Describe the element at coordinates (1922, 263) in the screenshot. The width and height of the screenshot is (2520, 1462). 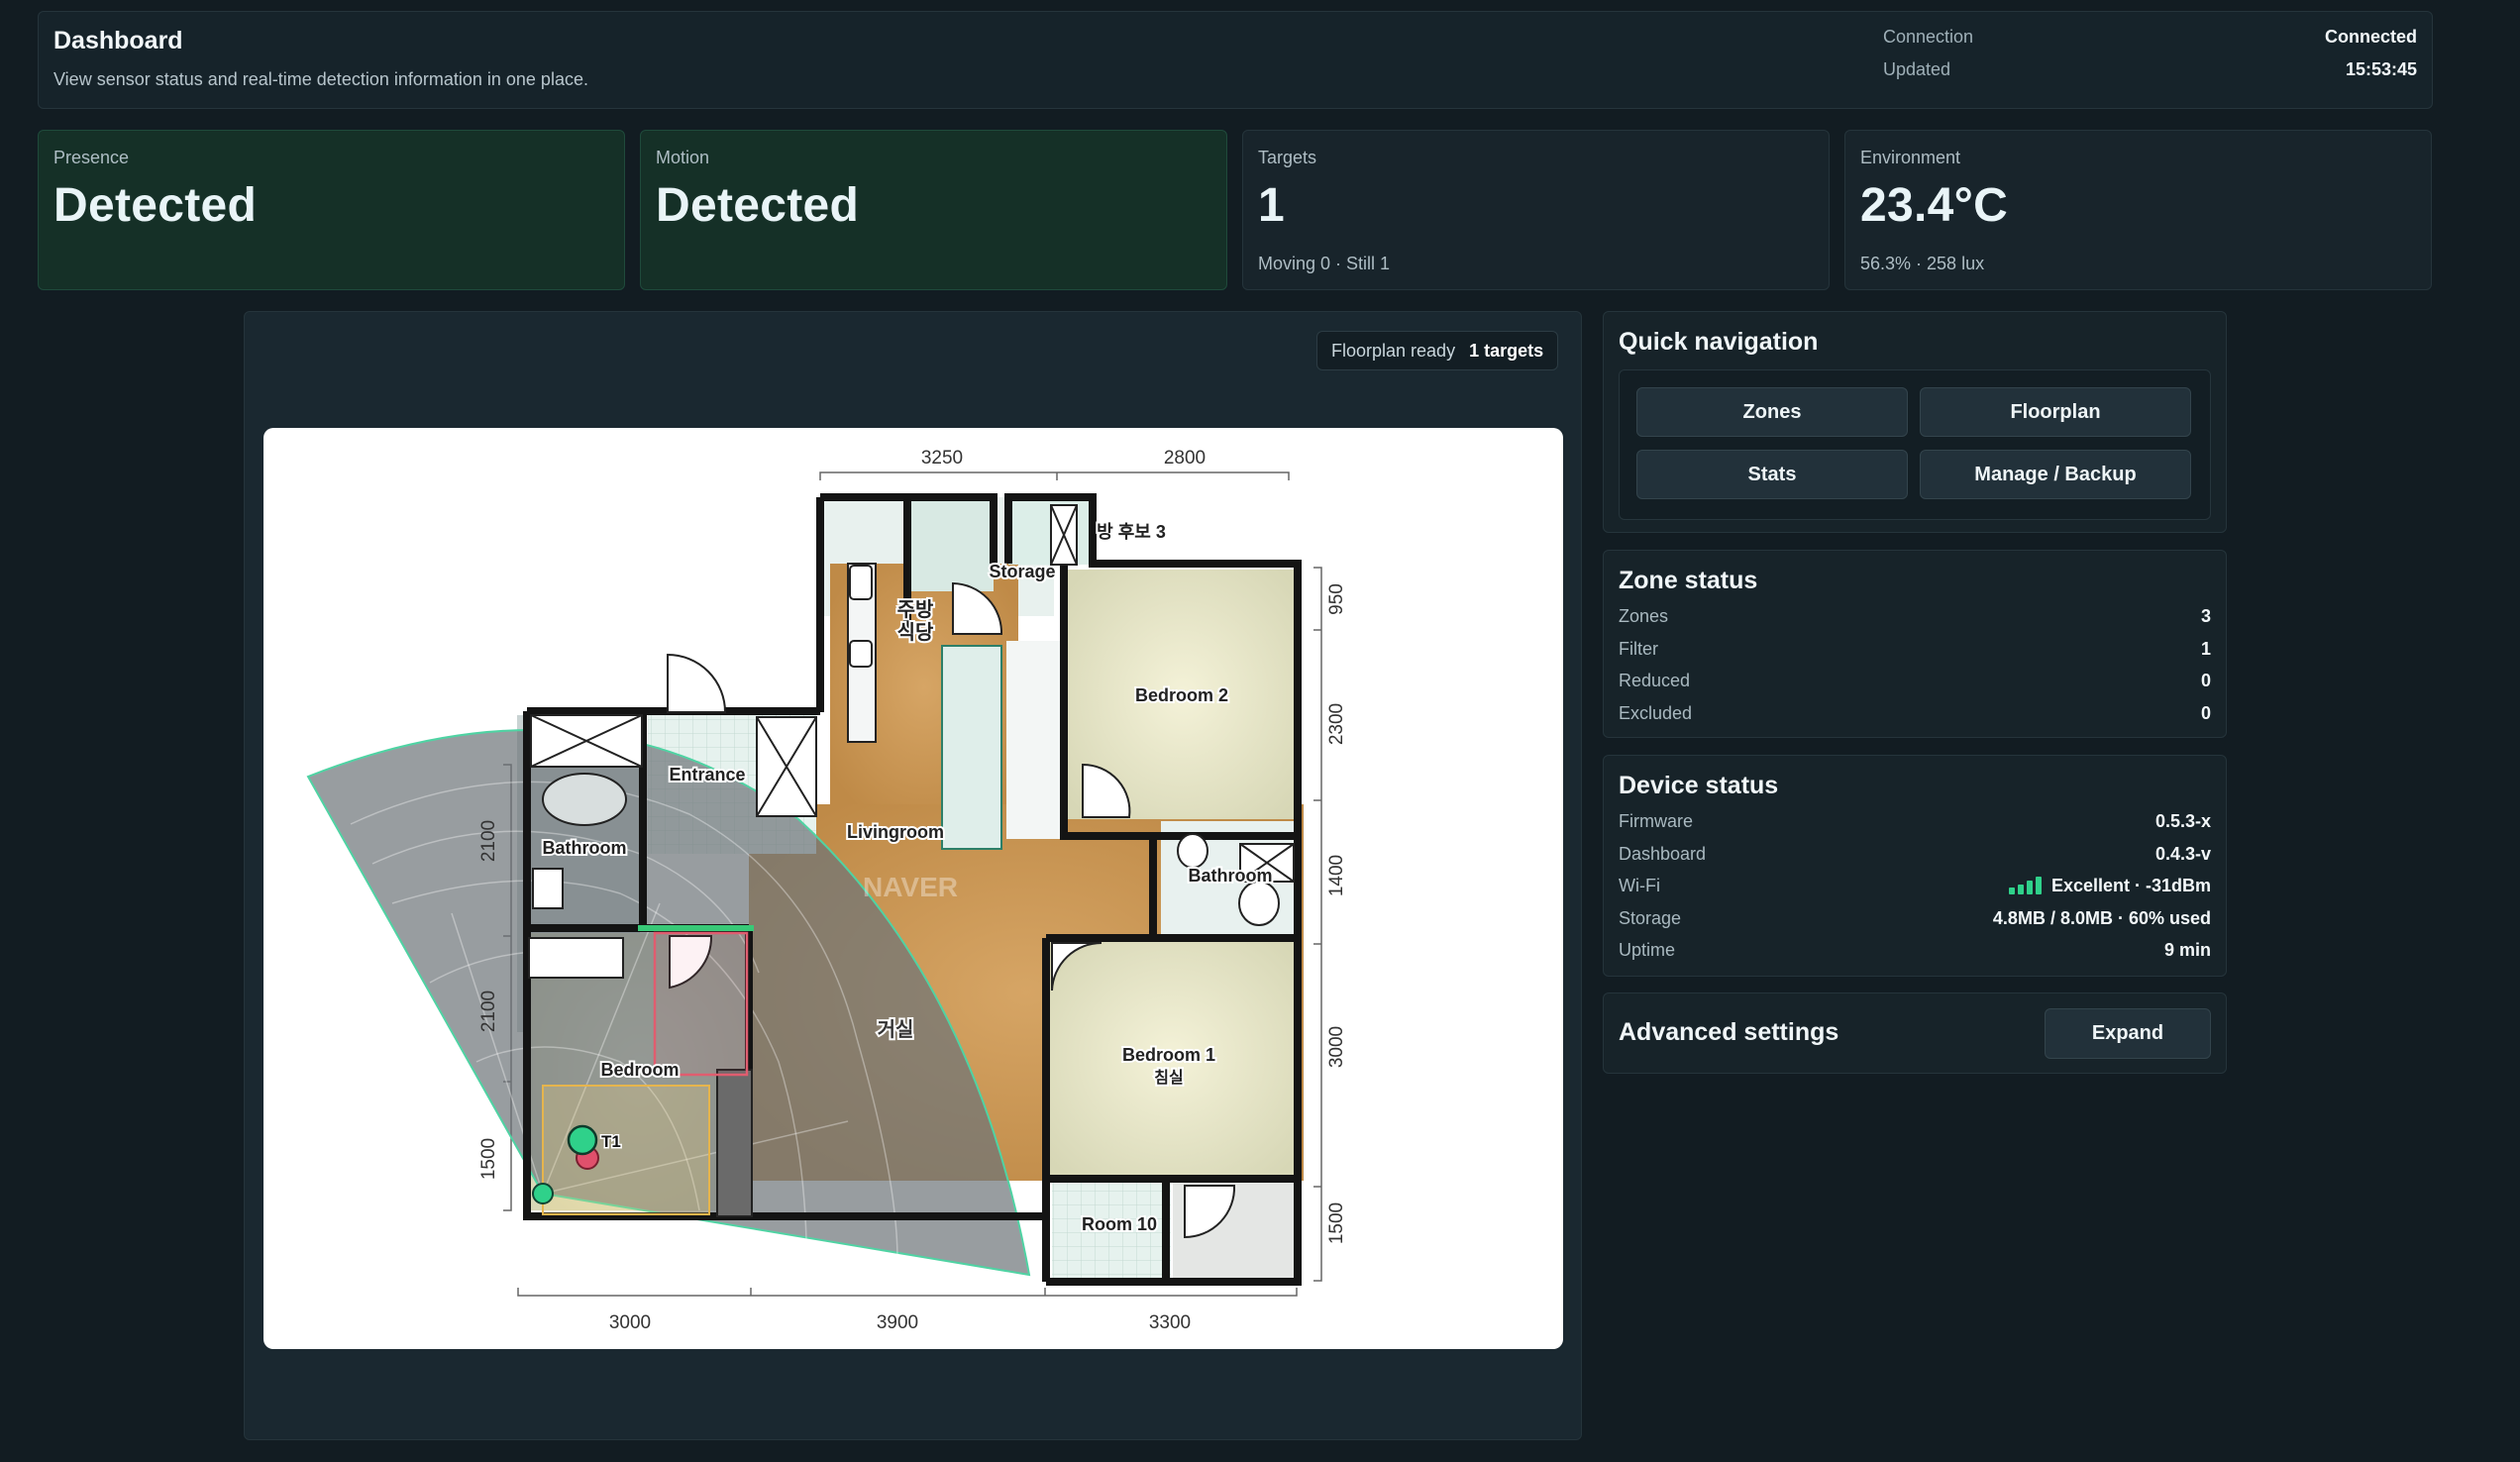
I see `humidity-lux: 56.3% · 258 lux` at that location.